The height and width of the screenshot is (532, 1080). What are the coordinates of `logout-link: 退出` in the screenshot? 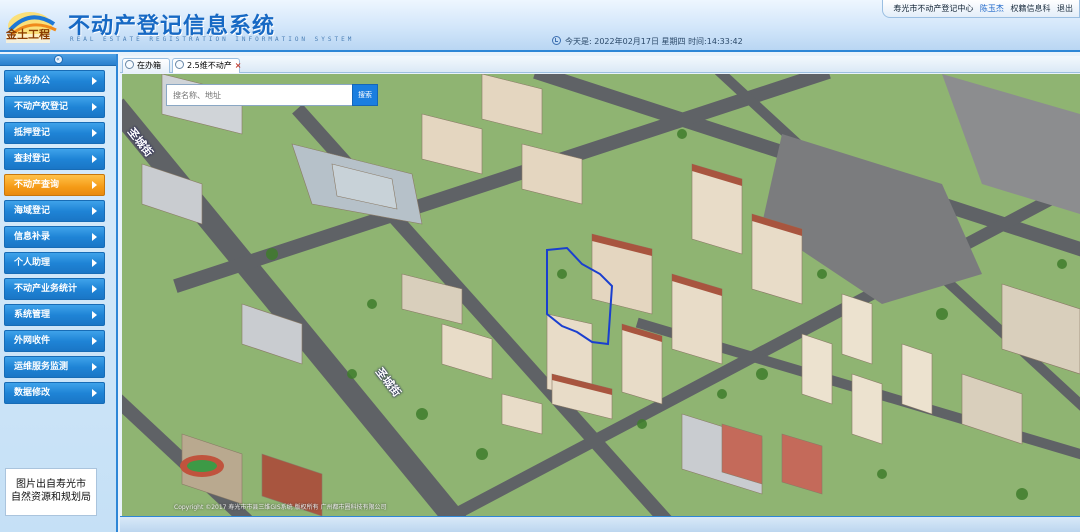 It's located at (1065, 8).